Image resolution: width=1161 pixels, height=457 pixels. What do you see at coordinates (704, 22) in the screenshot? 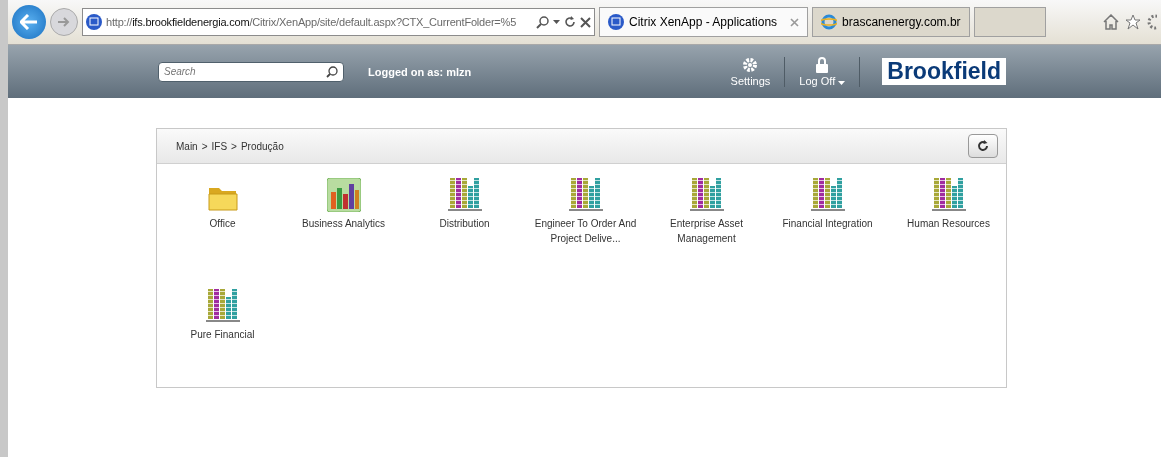
I see `browser-tab: Citrix XenApp - Applications` at bounding box center [704, 22].